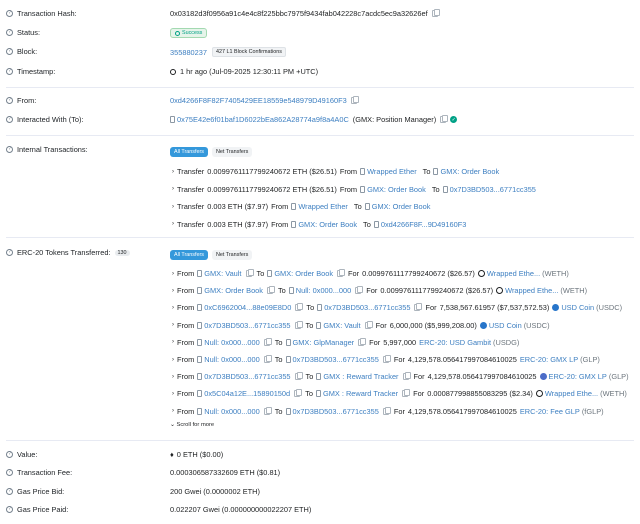 This screenshot has width=640, height=524. What do you see at coordinates (233, 290) in the screenshot?
I see `token-from-link: GMX: Order Book` at bounding box center [233, 290].